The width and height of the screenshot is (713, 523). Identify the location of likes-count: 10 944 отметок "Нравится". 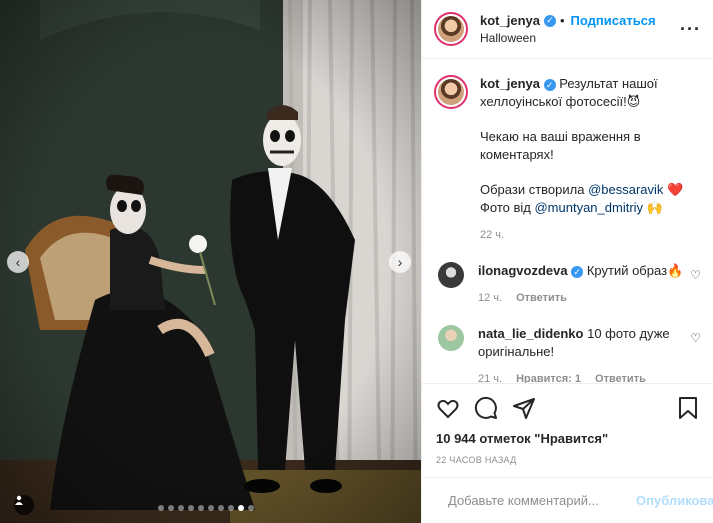
(567, 441).